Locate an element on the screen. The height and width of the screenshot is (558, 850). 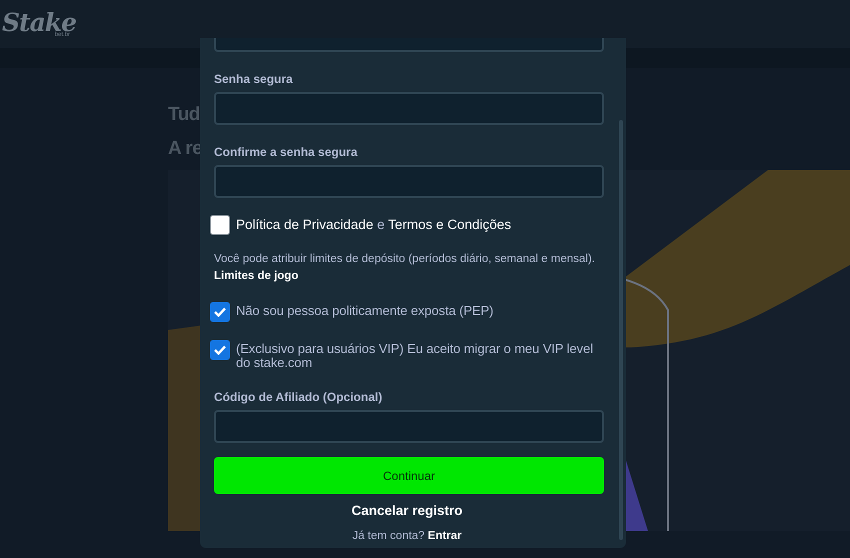
login-link: Entrar is located at coordinates (445, 536).